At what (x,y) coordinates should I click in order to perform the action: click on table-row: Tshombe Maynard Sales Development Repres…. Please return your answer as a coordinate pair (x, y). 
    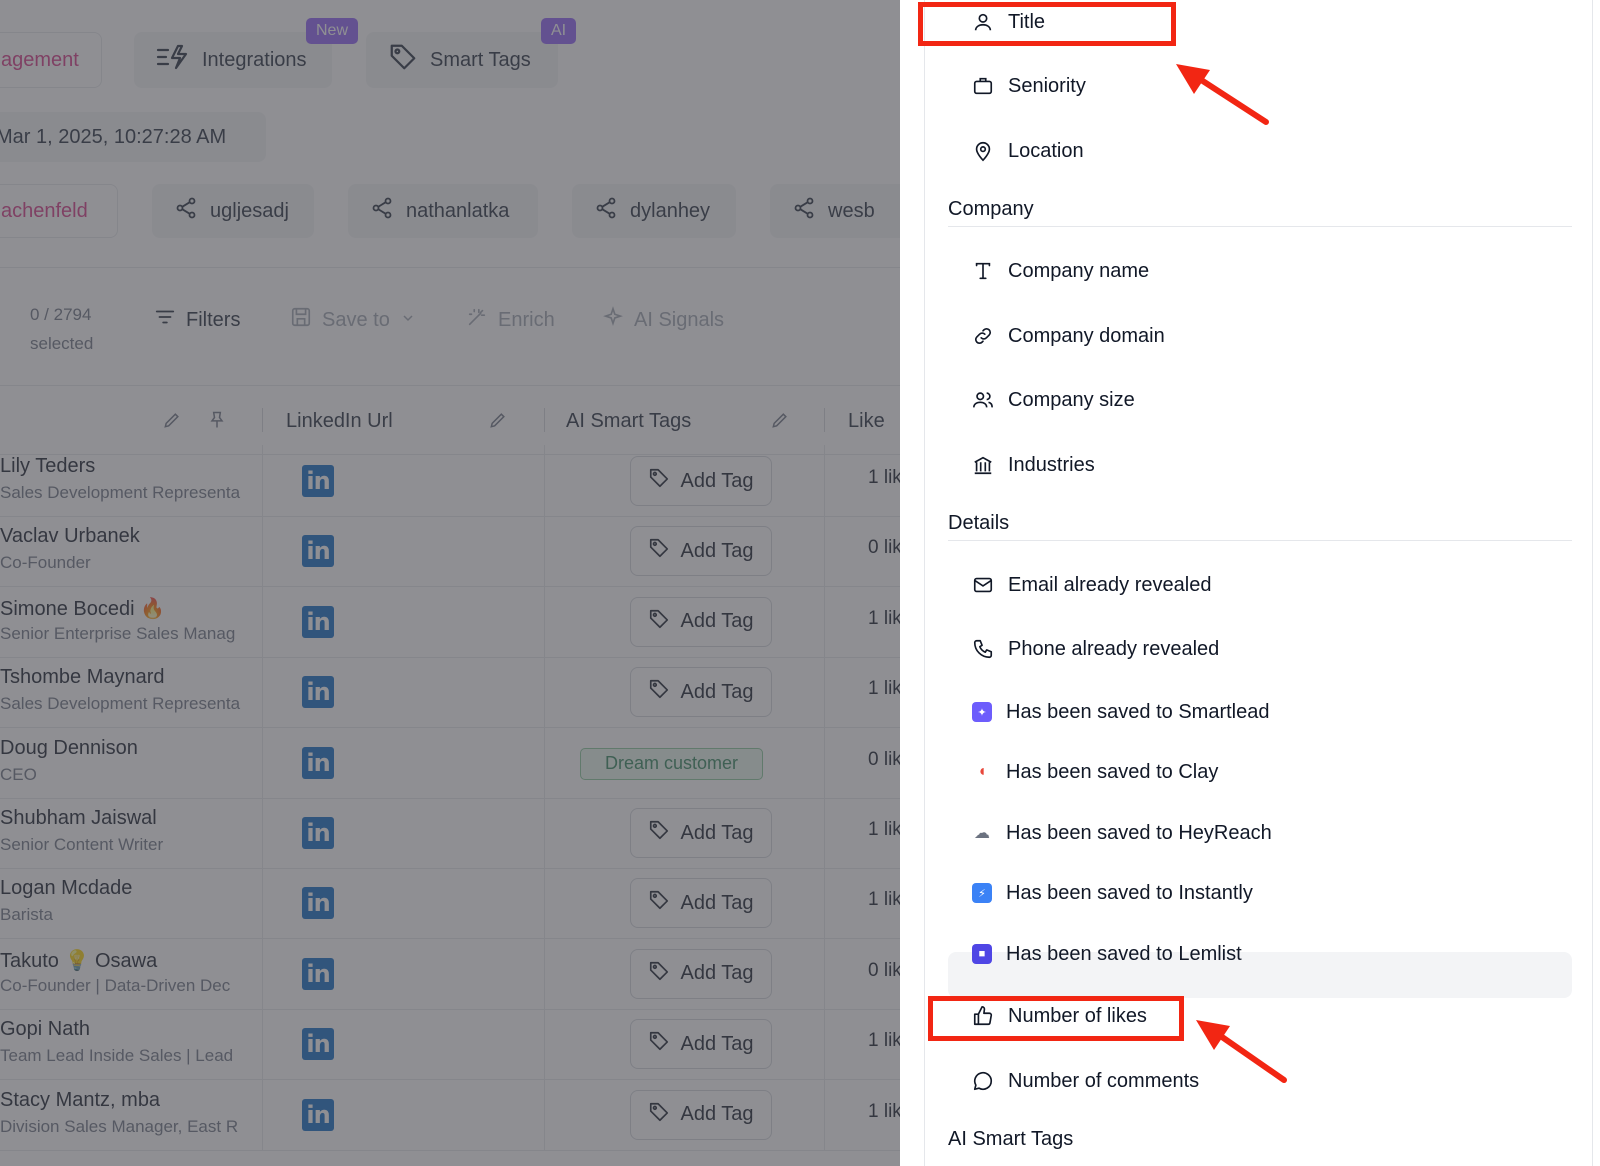
    Looking at the image, I should click on (450, 692).